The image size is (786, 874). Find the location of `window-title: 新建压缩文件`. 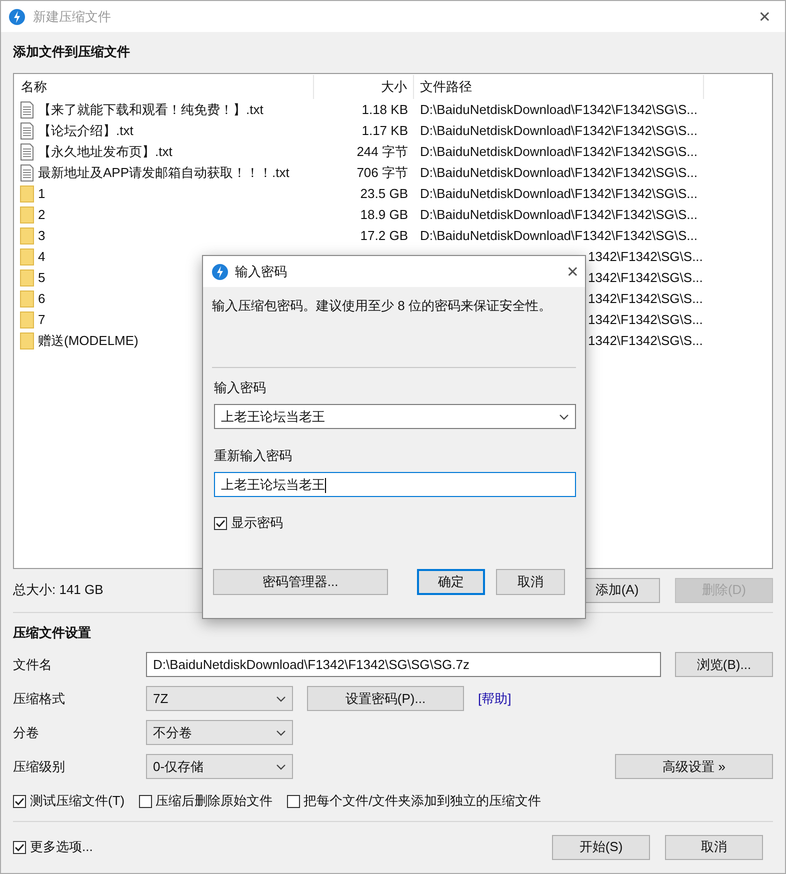

window-title: 新建压缩文件 is located at coordinates (72, 17).